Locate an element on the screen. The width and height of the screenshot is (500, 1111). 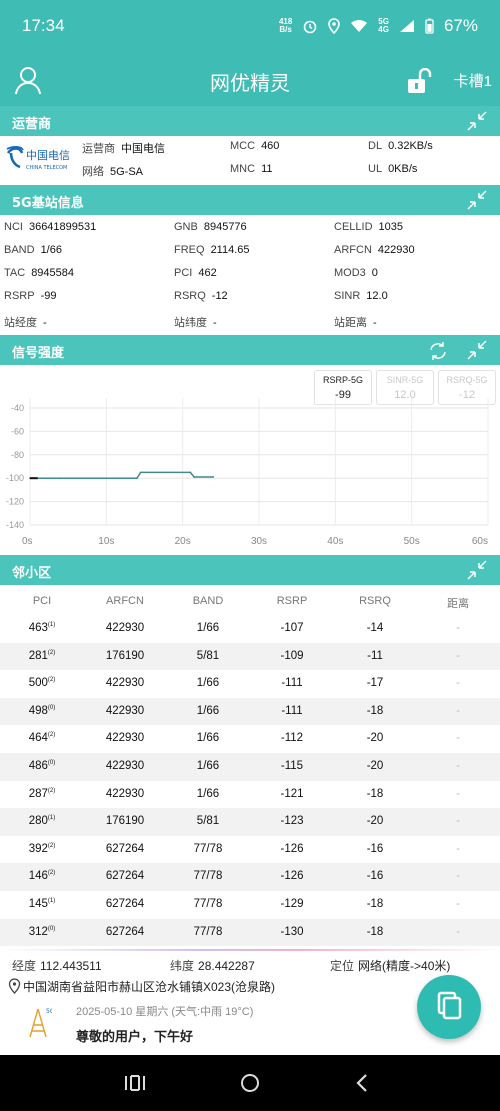
sinr-field: SINR 12.0 is located at coordinates (361, 296).